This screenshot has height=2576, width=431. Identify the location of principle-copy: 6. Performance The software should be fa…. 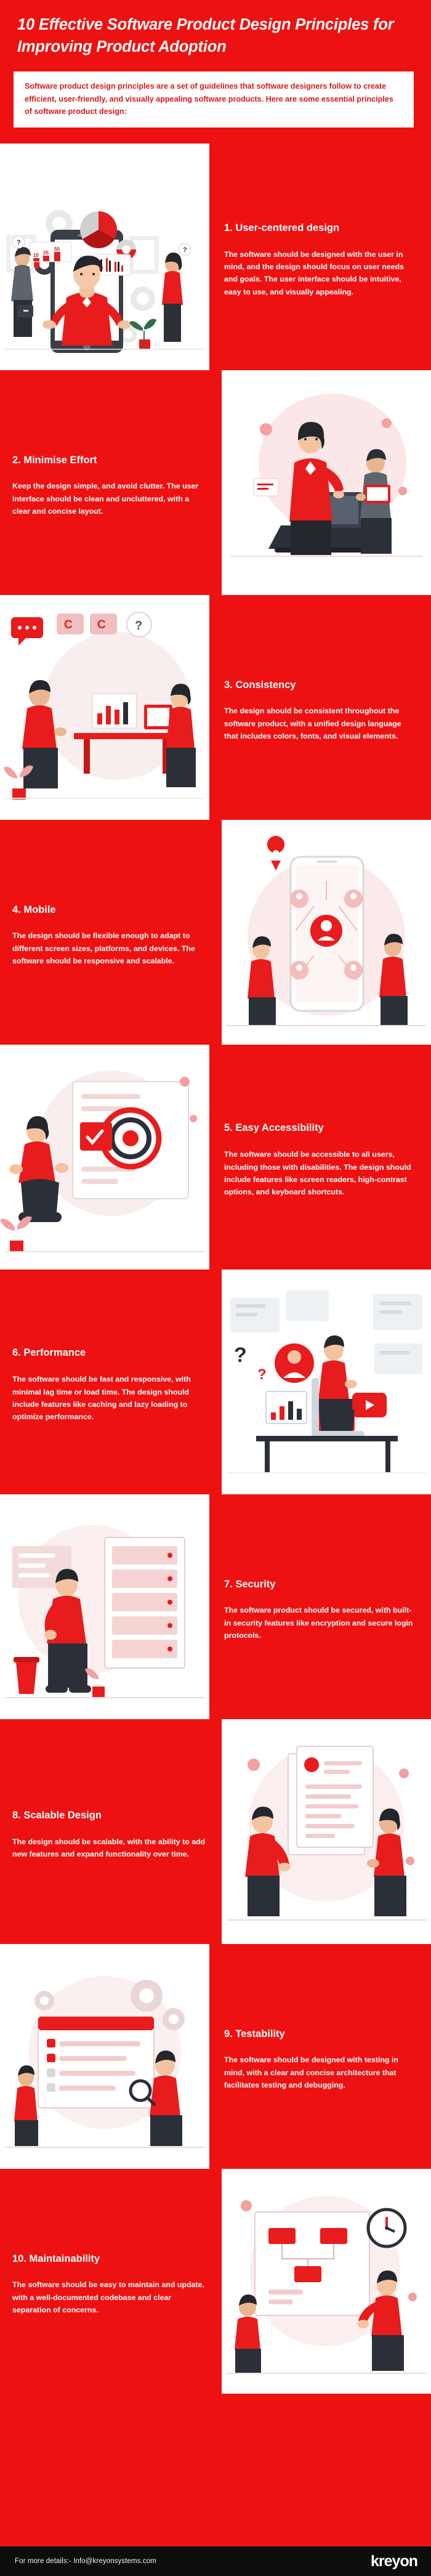
(111, 1381).